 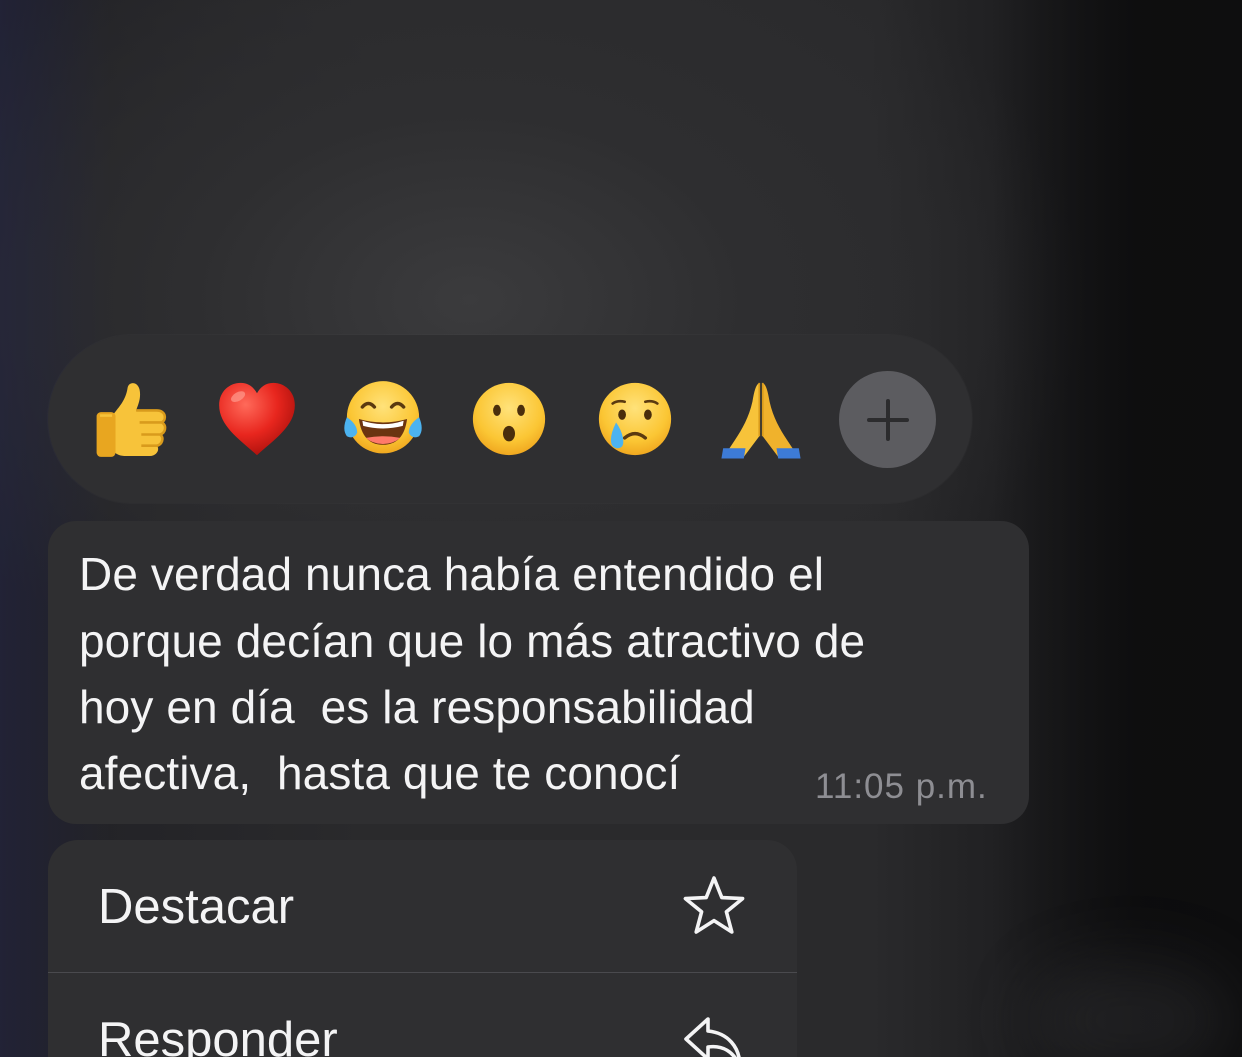 What do you see at coordinates (901, 786) in the screenshot?
I see `message-timestamp: 11:05 p.m.` at bounding box center [901, 786].